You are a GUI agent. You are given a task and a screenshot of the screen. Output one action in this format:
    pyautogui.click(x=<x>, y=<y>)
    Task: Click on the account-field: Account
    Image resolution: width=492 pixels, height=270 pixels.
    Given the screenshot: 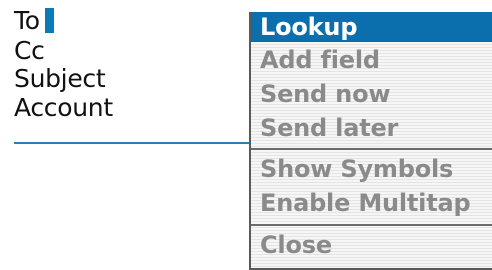 What is the action you would take?
    pyautogui.click(x=63, y=107)
    